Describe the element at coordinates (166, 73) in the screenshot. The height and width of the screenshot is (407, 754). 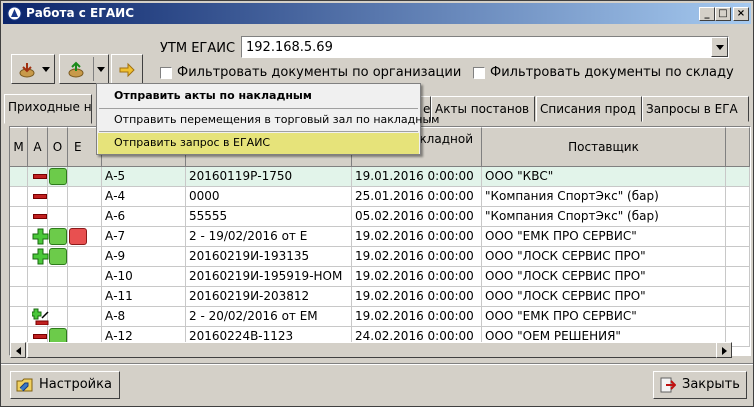
I see `filter-by-org-checkbox` at that location.